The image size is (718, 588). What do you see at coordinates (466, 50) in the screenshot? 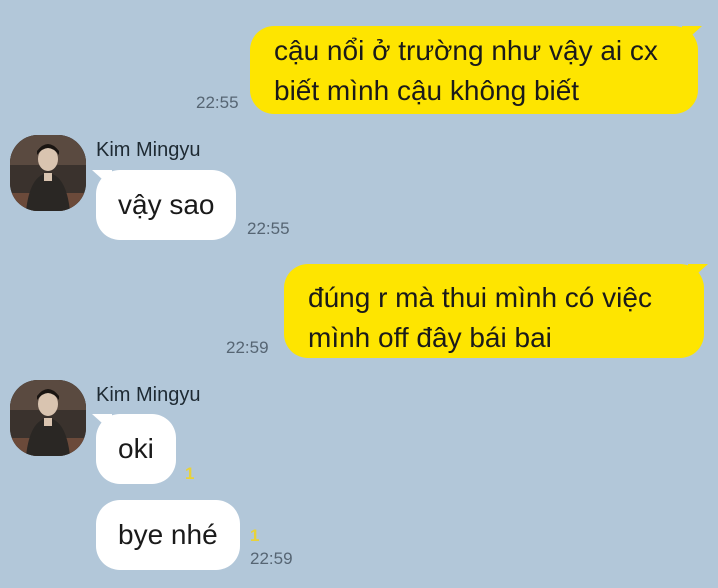
I see `message-line: cậu nổi ở trường như vậy ai cx` at bounding box center [466, 50].